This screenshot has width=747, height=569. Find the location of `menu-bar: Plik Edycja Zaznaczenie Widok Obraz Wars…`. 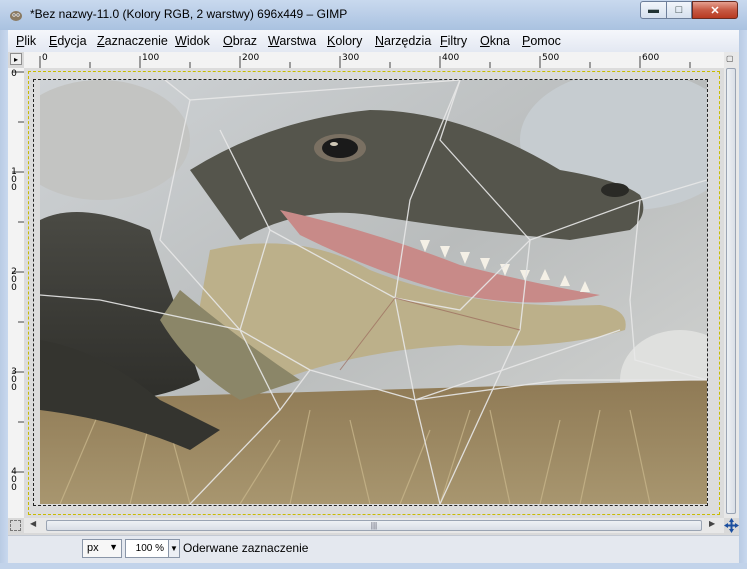

menu-bar: Plik Edycja Zaznaczenie Widok Obraz Wars… is located at coordinates (373, 41).